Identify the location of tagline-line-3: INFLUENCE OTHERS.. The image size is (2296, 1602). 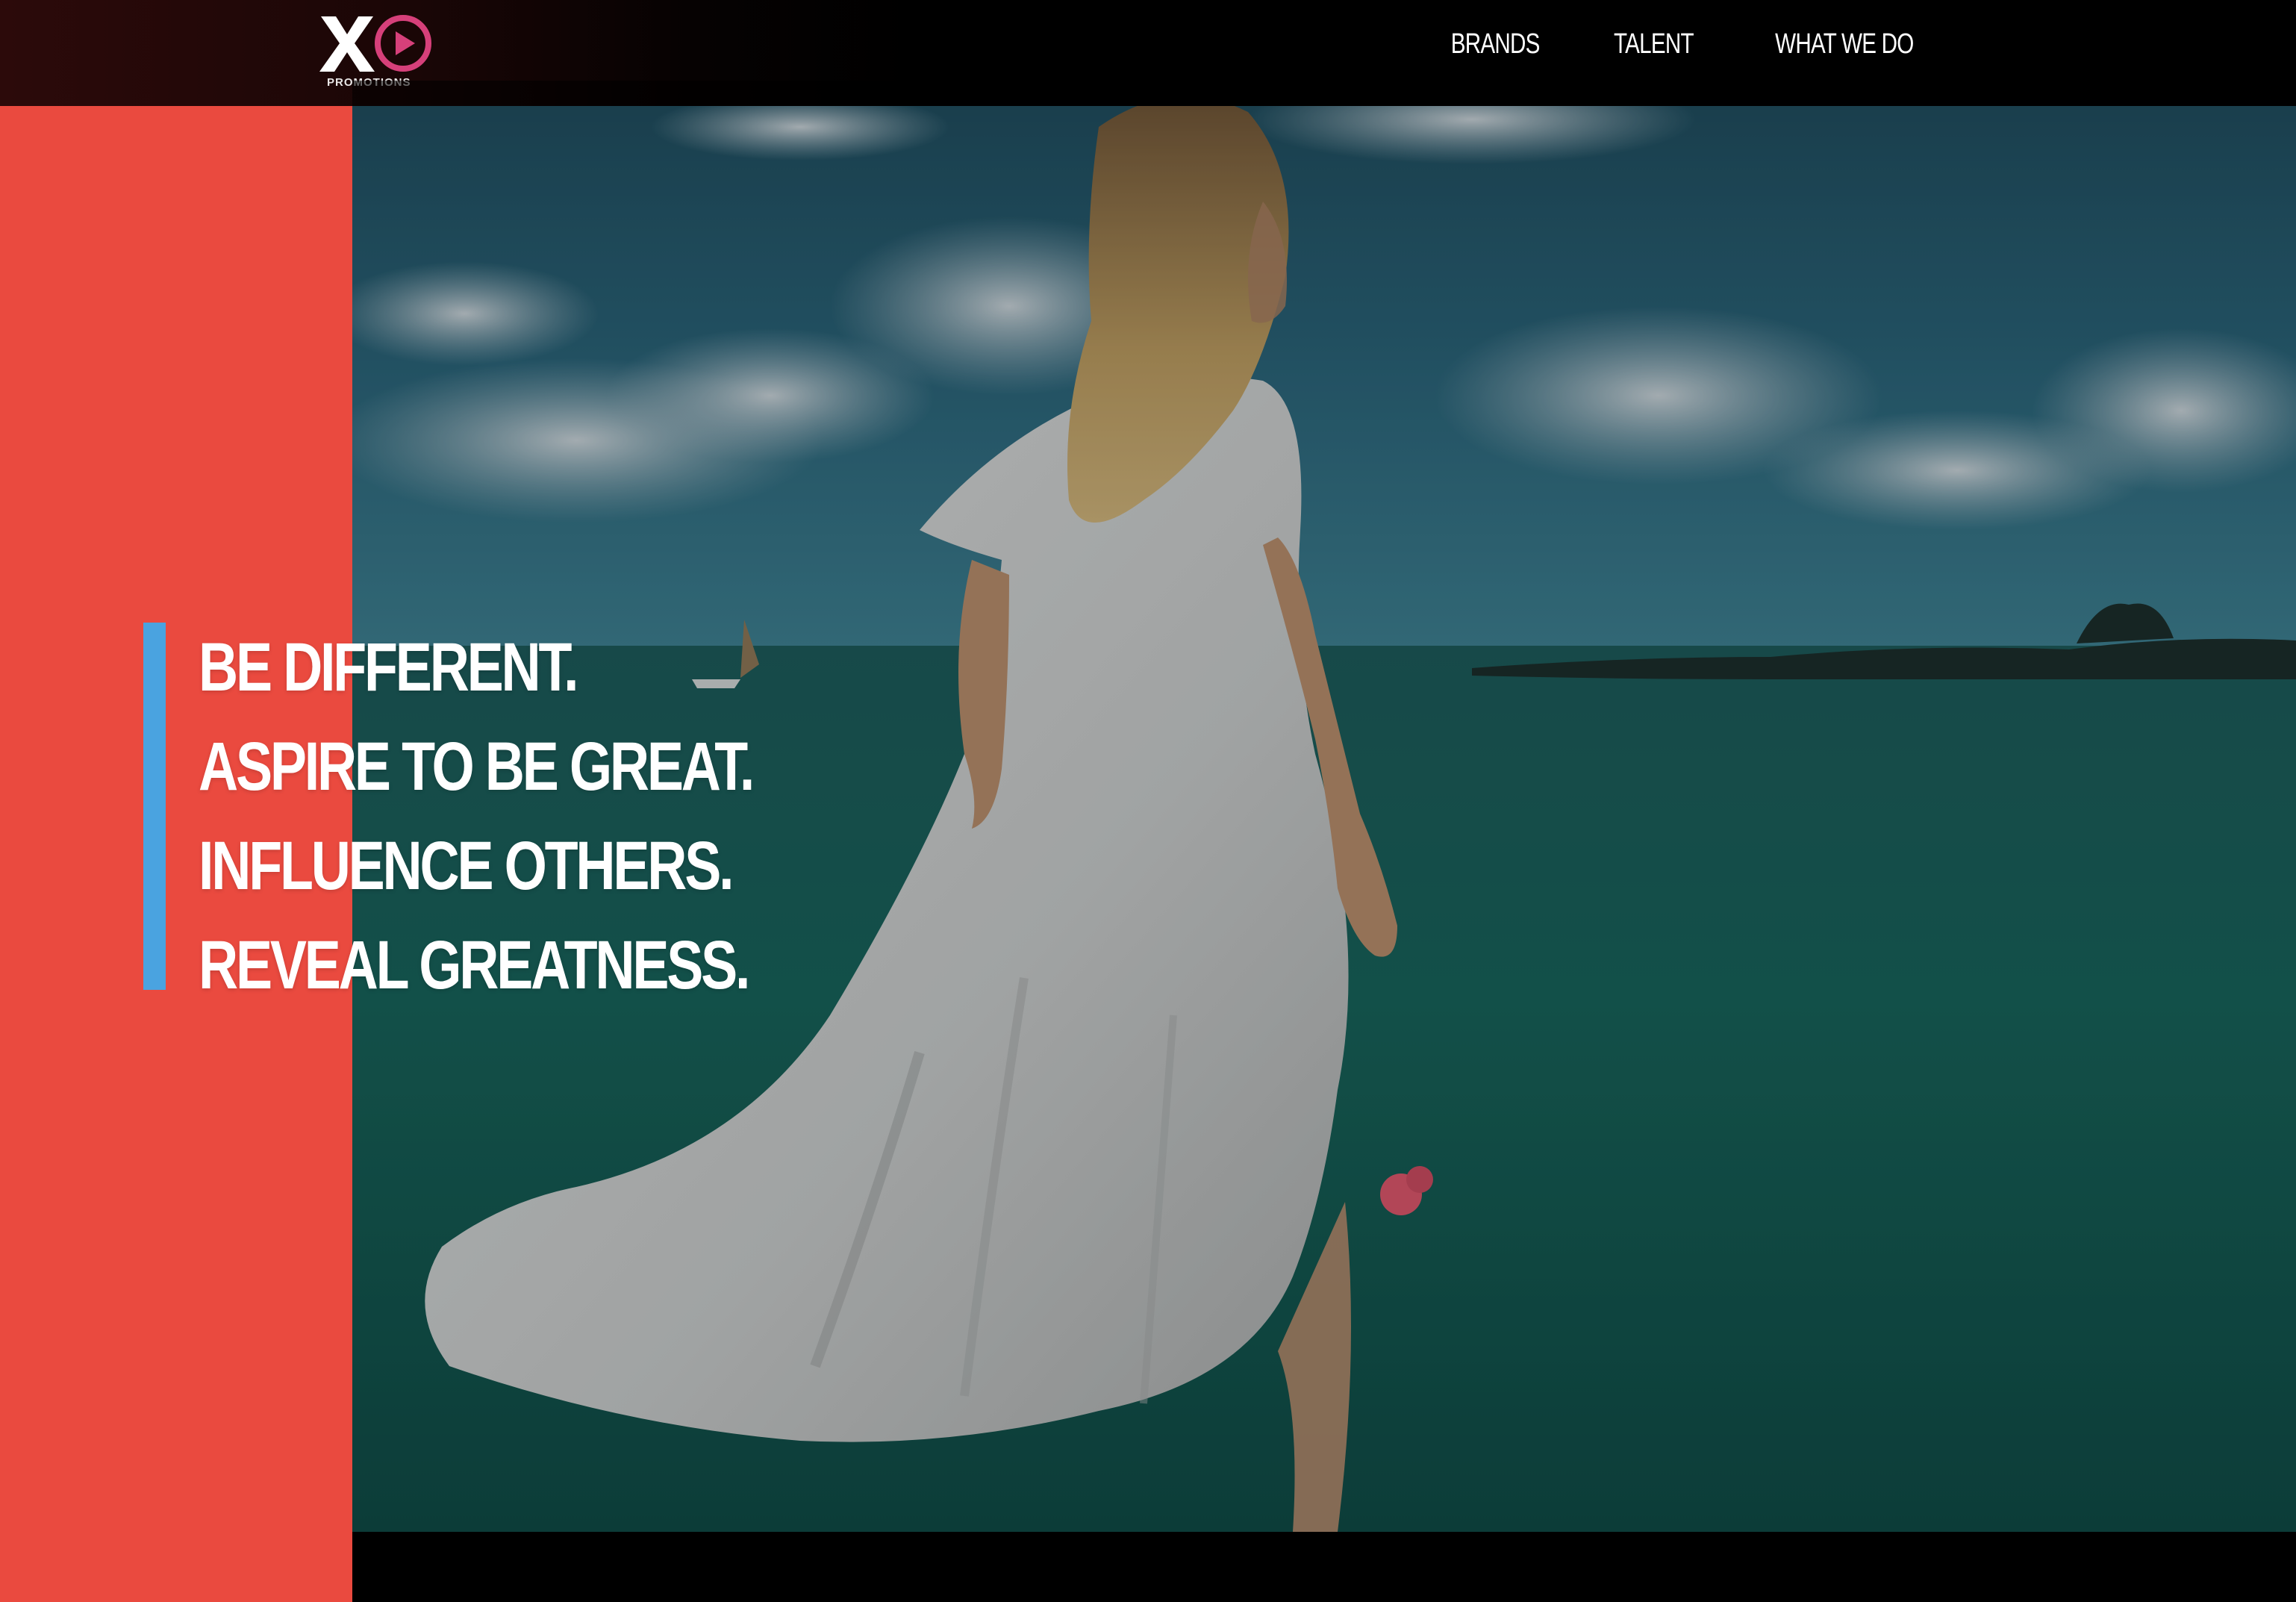
(466, 866).